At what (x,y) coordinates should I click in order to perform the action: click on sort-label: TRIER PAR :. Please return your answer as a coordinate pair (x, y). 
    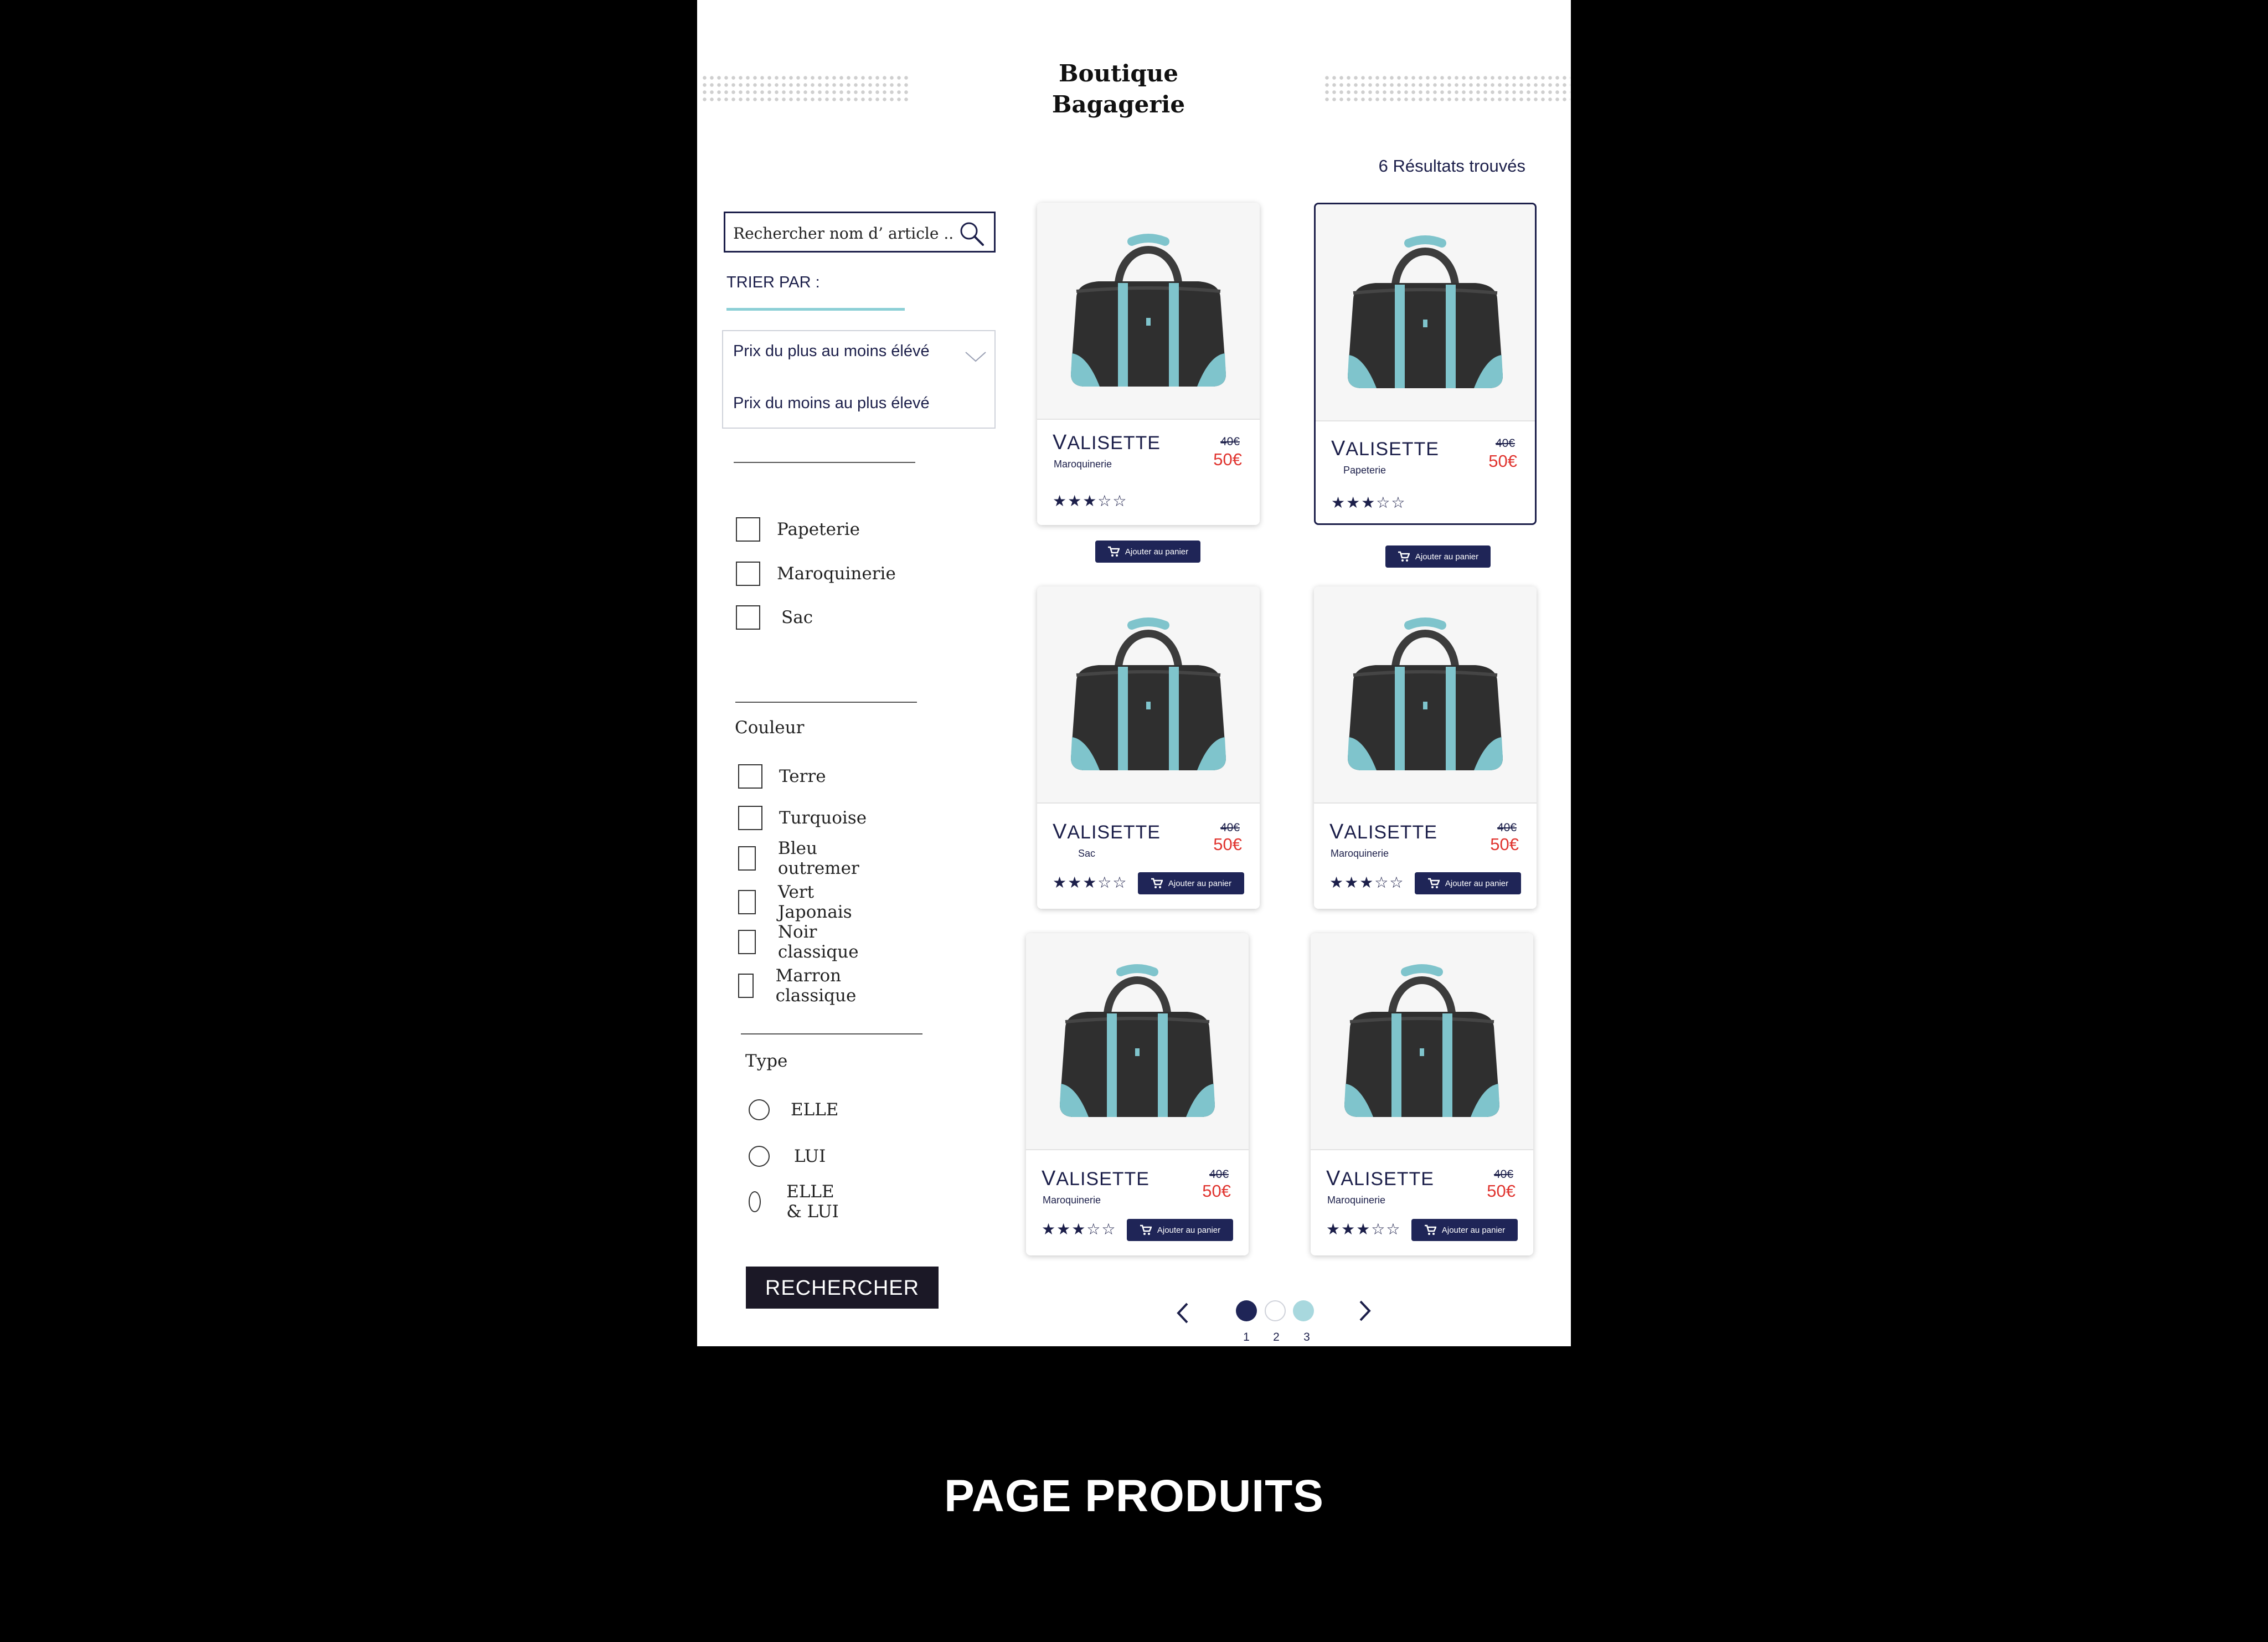
    Looking at the image, I should click on (773, 282).